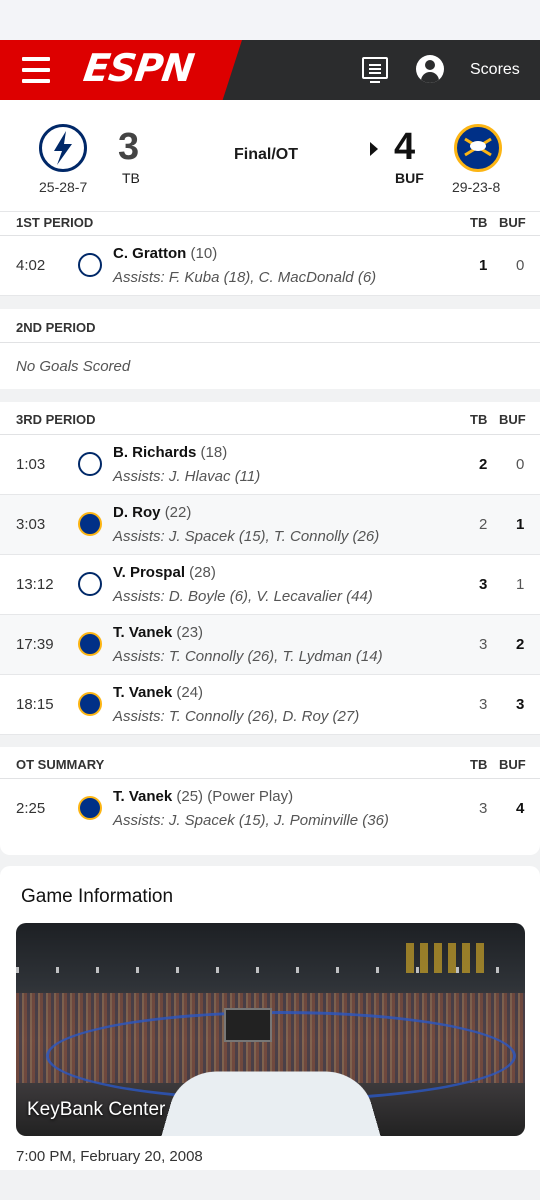  What do you see at coordinates (164, 572) in the screenshot?
I see `goal-scorer: V. Prospal (28)` at bounding box center [164, 572].